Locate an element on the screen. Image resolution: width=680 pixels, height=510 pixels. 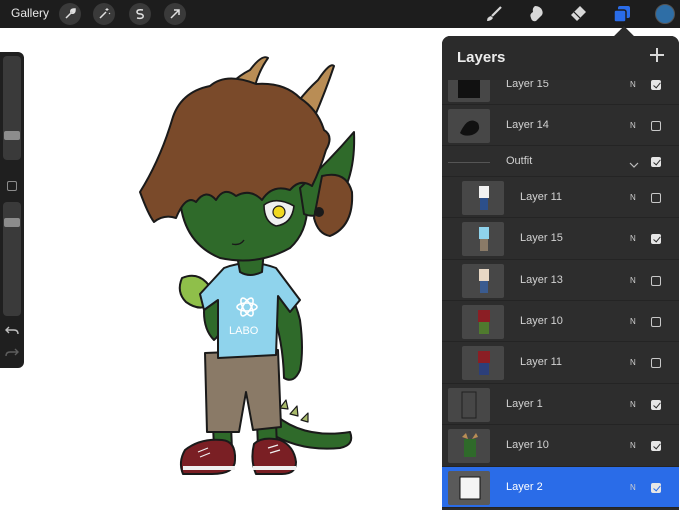
opacity-thumb is located at coordinates (12, 222).